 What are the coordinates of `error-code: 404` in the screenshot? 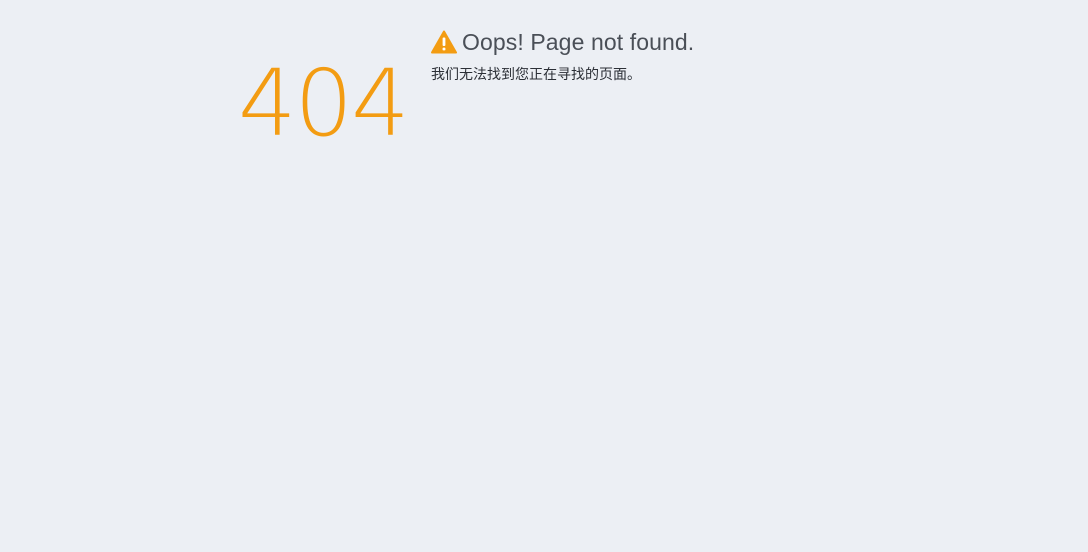 It's located at (324, 103).